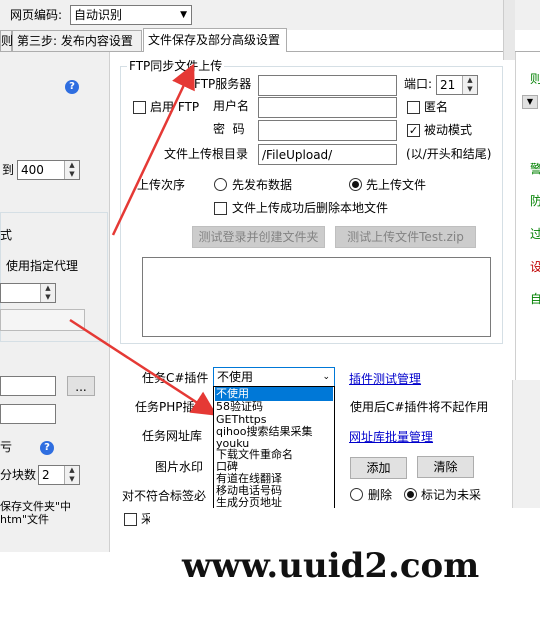  What do you see at coordinates (331, 566) in the screenshot?
I see `watermark-text: www.uuid2.com` at bounding box center [331, 566].